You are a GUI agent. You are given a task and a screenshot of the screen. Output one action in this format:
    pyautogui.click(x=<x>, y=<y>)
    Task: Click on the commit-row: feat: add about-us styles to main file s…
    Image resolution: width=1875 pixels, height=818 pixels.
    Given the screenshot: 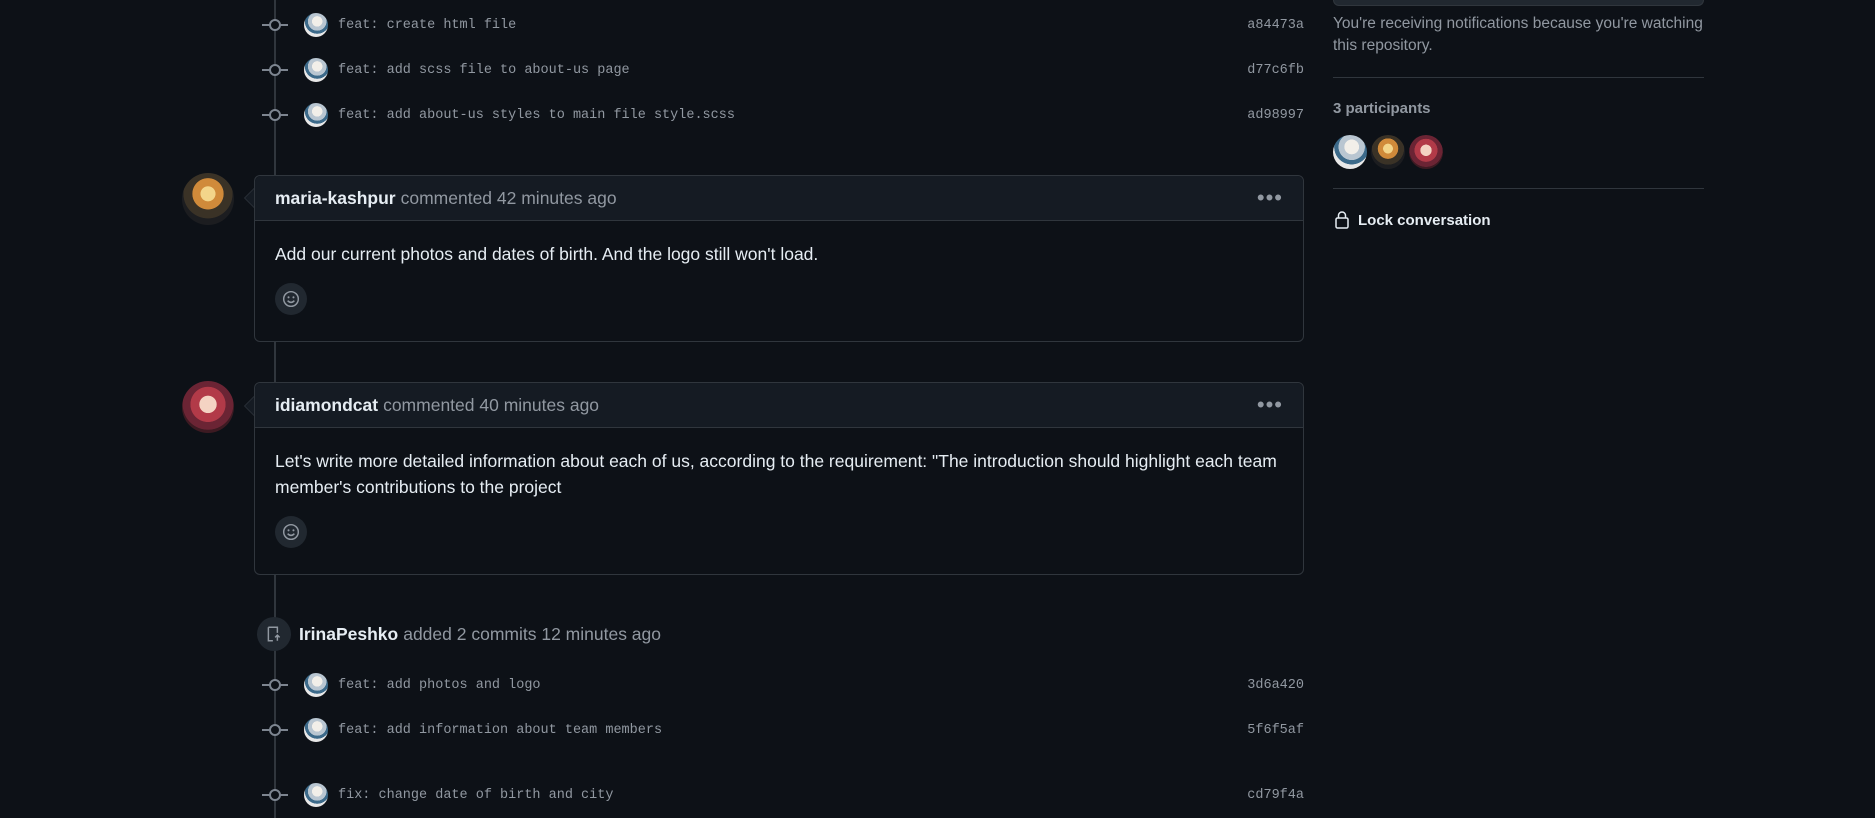 What is the action you would take?
    pyautogui.click(x=783, y=115)
    